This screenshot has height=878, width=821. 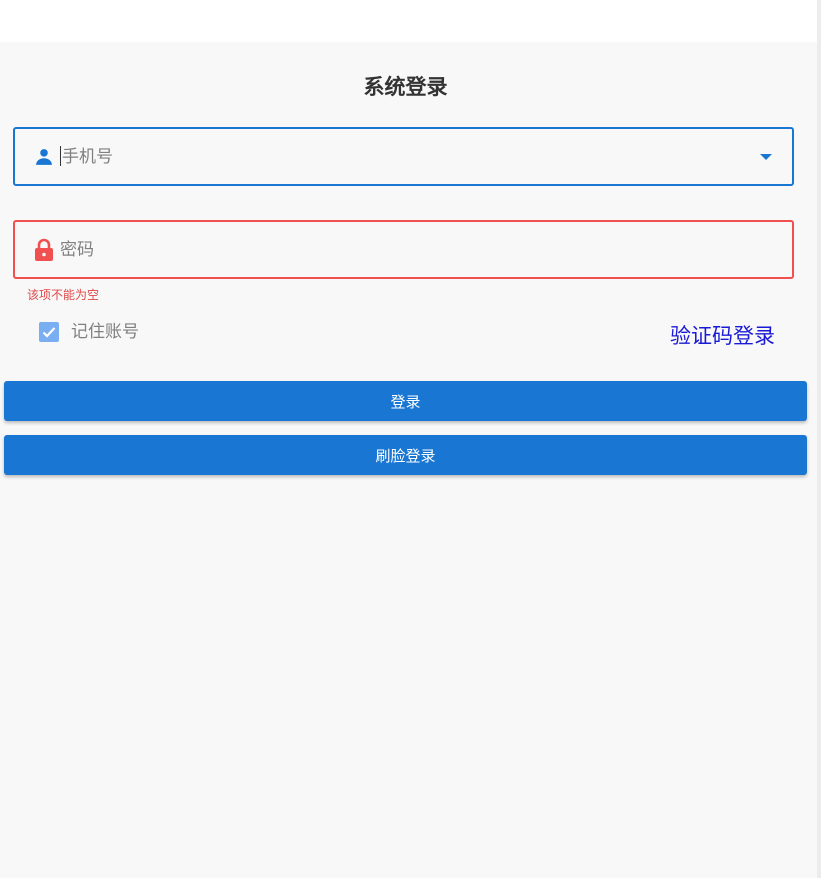 I want to click on password-error-message: 该项不能为空, so click(x=63, y=295).